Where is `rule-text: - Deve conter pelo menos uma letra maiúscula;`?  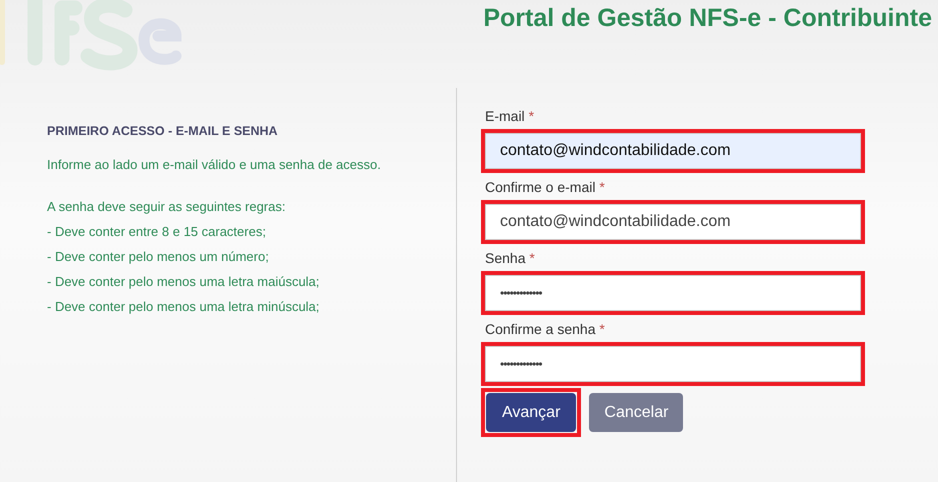 rule-text: - Deve conter pelo menos uma letra maiúscula; is located at coordinates (183, 282).